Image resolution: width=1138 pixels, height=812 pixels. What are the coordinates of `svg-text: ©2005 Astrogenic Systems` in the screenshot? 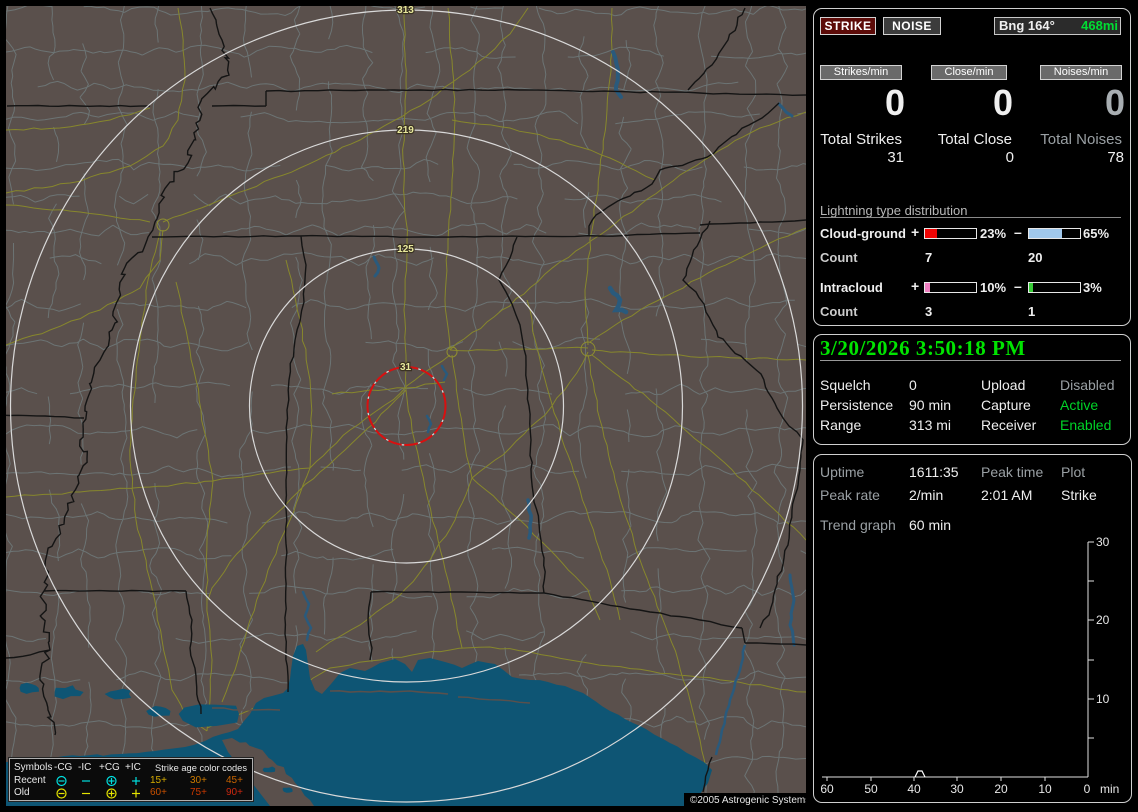 It's located at (748, 800).